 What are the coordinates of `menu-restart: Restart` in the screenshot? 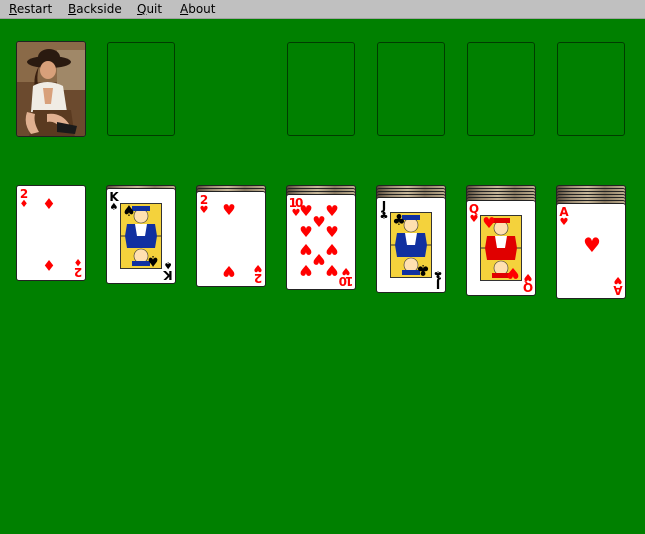 It's located at (30, 9).